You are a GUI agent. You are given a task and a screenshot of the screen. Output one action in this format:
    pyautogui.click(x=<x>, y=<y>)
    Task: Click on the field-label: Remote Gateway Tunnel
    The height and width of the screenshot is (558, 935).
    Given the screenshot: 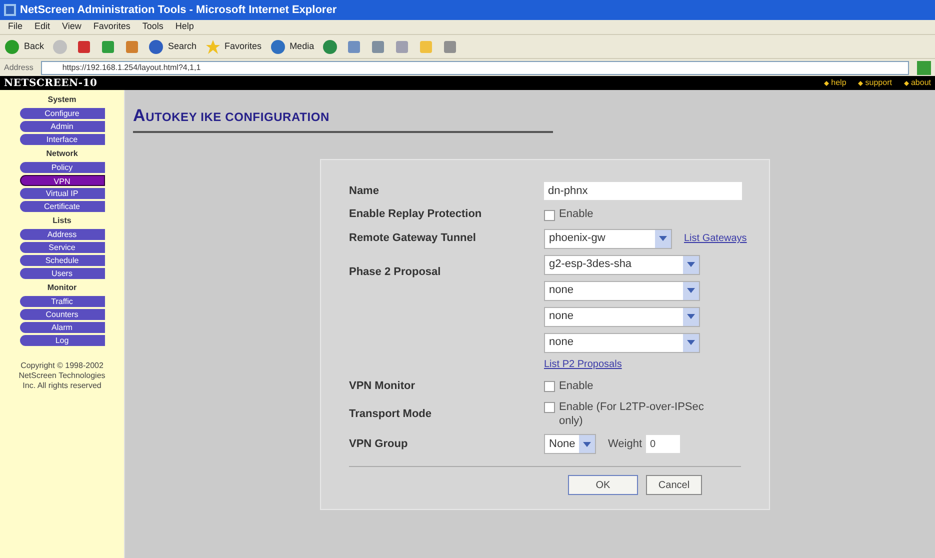 What is the action you would take?
    pyautogui.click(x=412, y=238)
    